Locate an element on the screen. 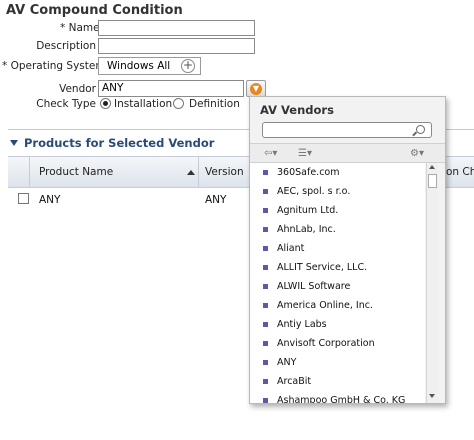 This screenshot has width=474, height=440. list-item: AhnLab, Inc. is located at coordinates (337, 229).